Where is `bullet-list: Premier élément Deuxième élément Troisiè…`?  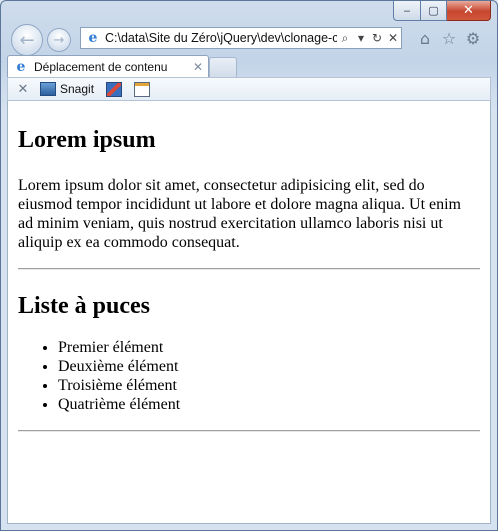
bullet-list: Premier élément Deuxième élément Troisiè… is located at coordinates (249, 376).